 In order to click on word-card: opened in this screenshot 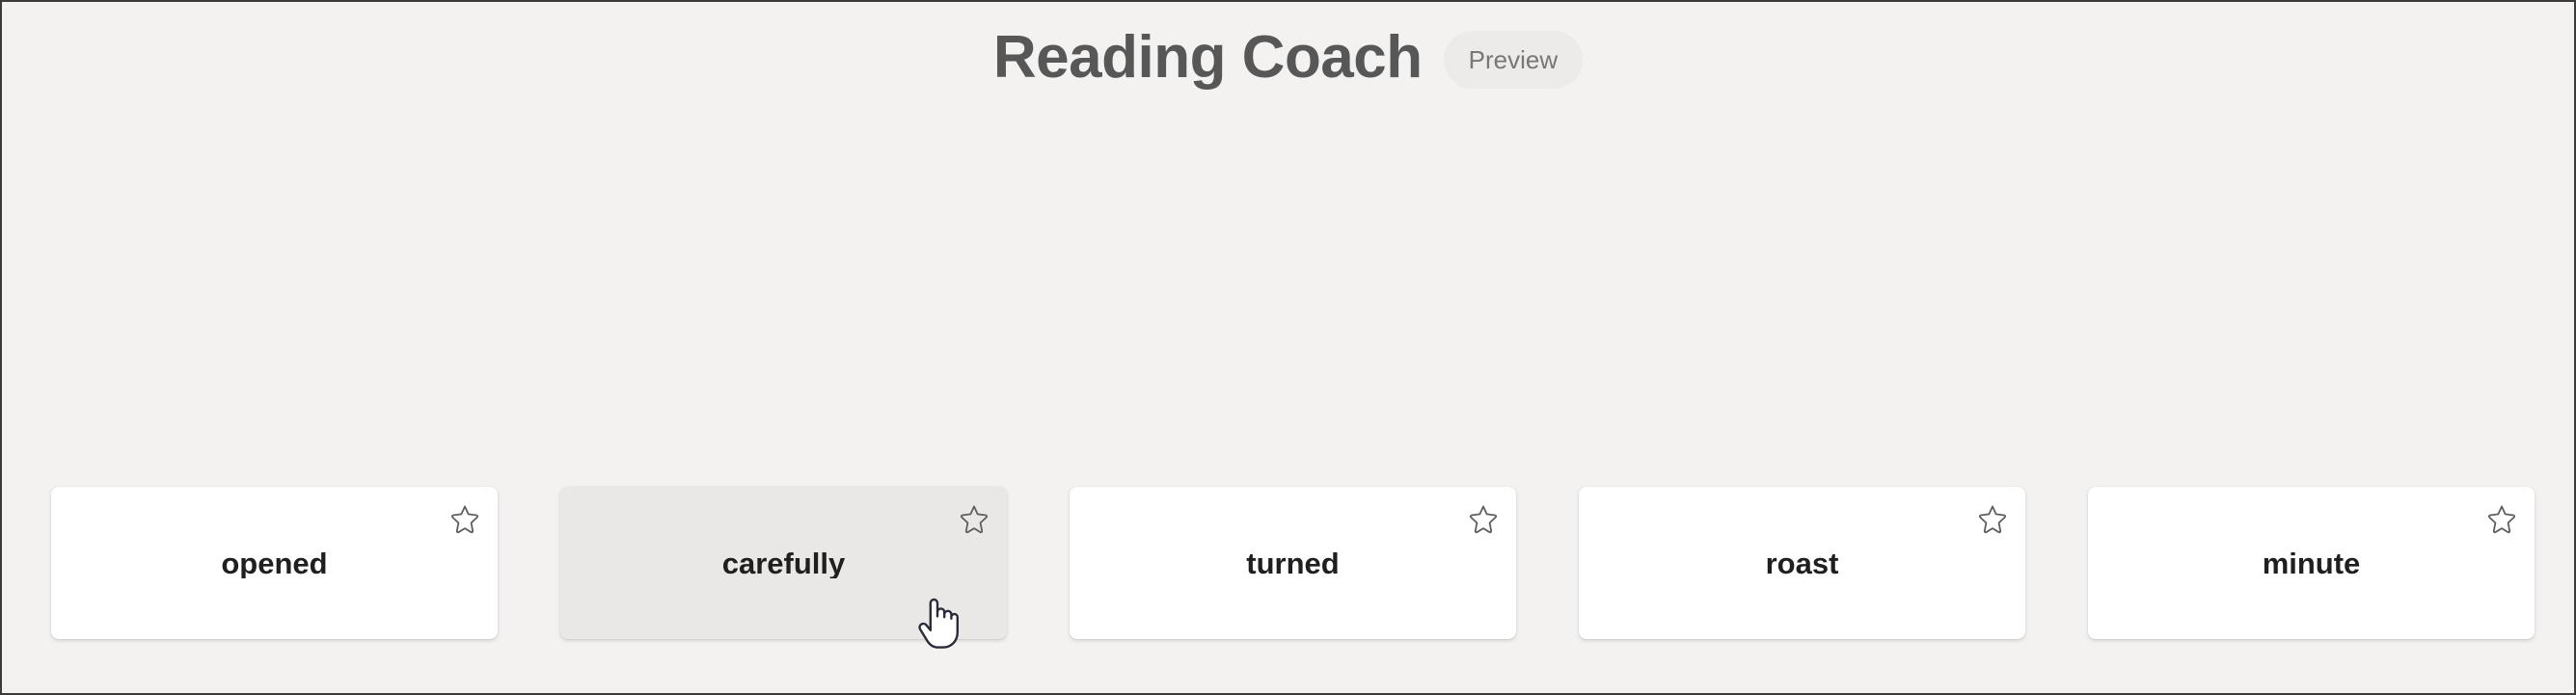, I will do `click(274, 563)`.